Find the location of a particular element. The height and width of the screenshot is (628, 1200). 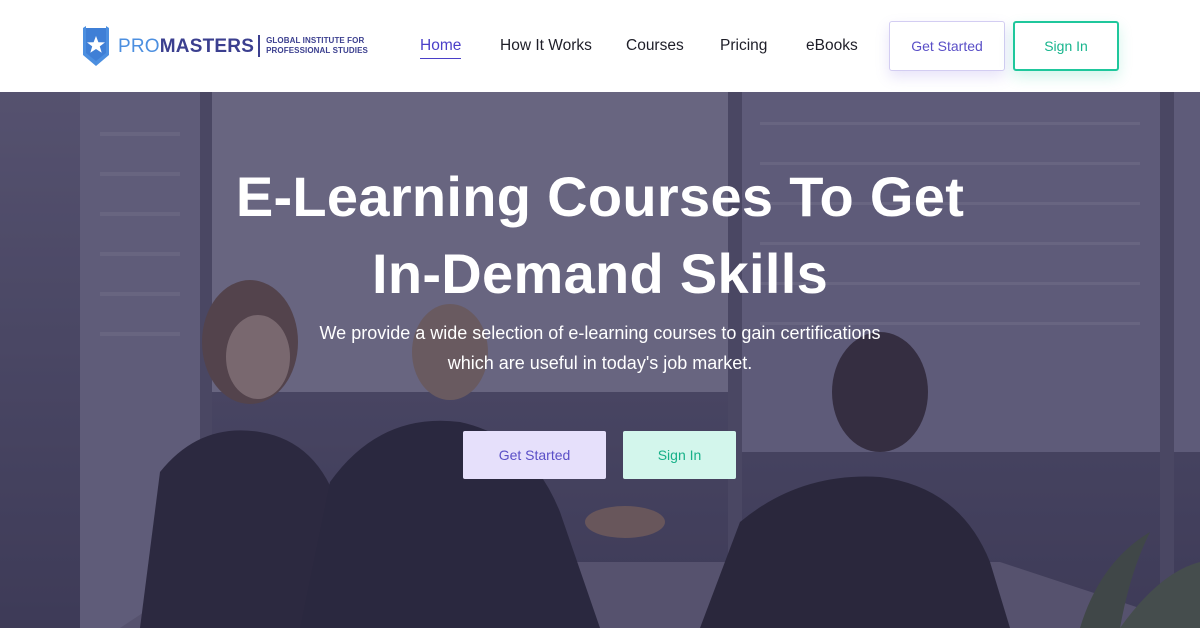

header-sign-in-button: Sign In is located at coordinates (1066, 46).